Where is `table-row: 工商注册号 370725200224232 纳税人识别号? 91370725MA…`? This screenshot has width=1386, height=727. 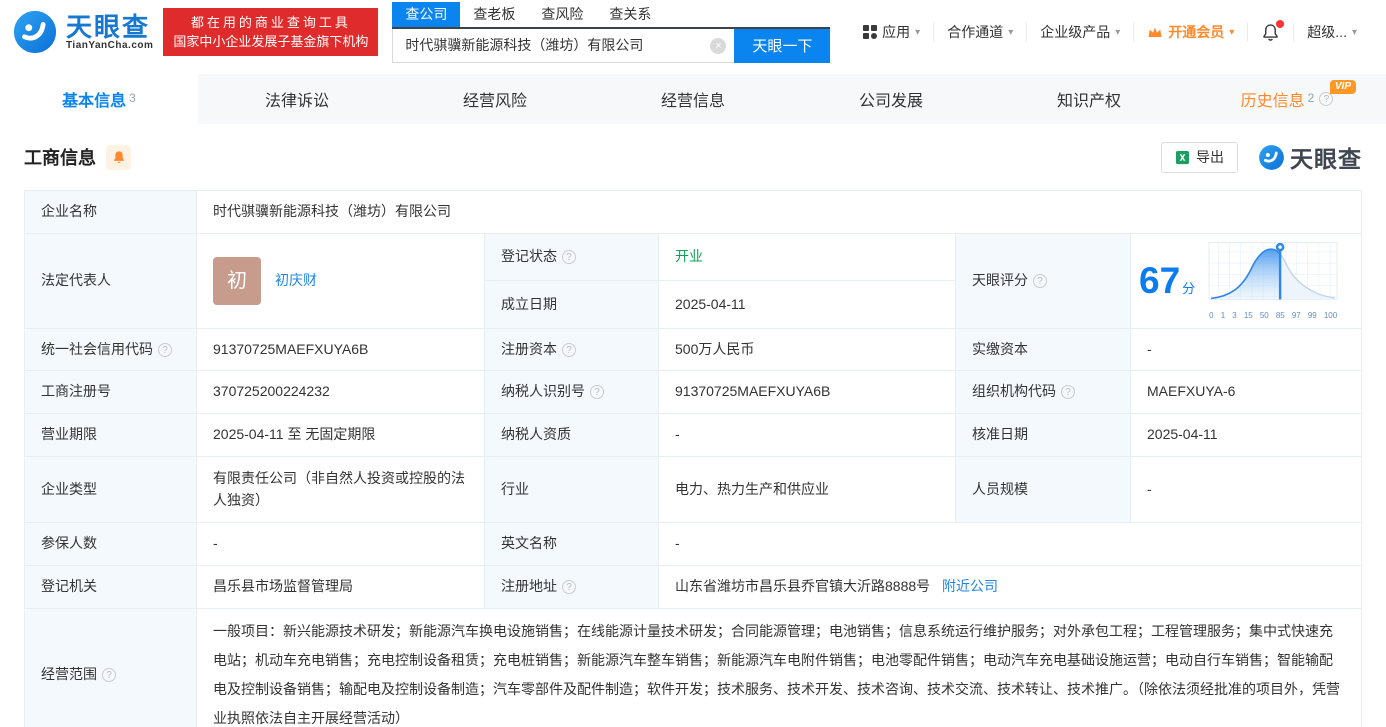
table-row: 工商注册号 370725200224232 纳税人识别号? 91370725MA… is located at coordinates (693, 392).